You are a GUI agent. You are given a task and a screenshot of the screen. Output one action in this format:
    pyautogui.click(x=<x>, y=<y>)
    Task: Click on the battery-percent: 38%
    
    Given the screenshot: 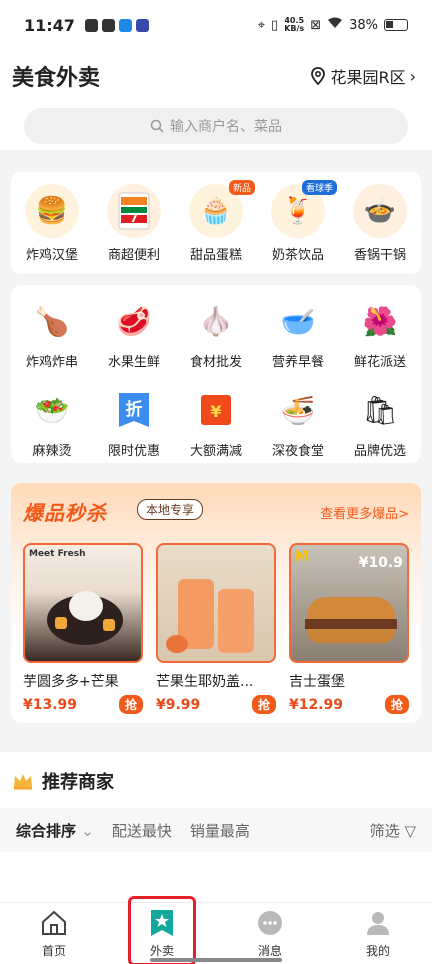 What is the action you would take?
    pyautogui.click(x=363, y=25)
    